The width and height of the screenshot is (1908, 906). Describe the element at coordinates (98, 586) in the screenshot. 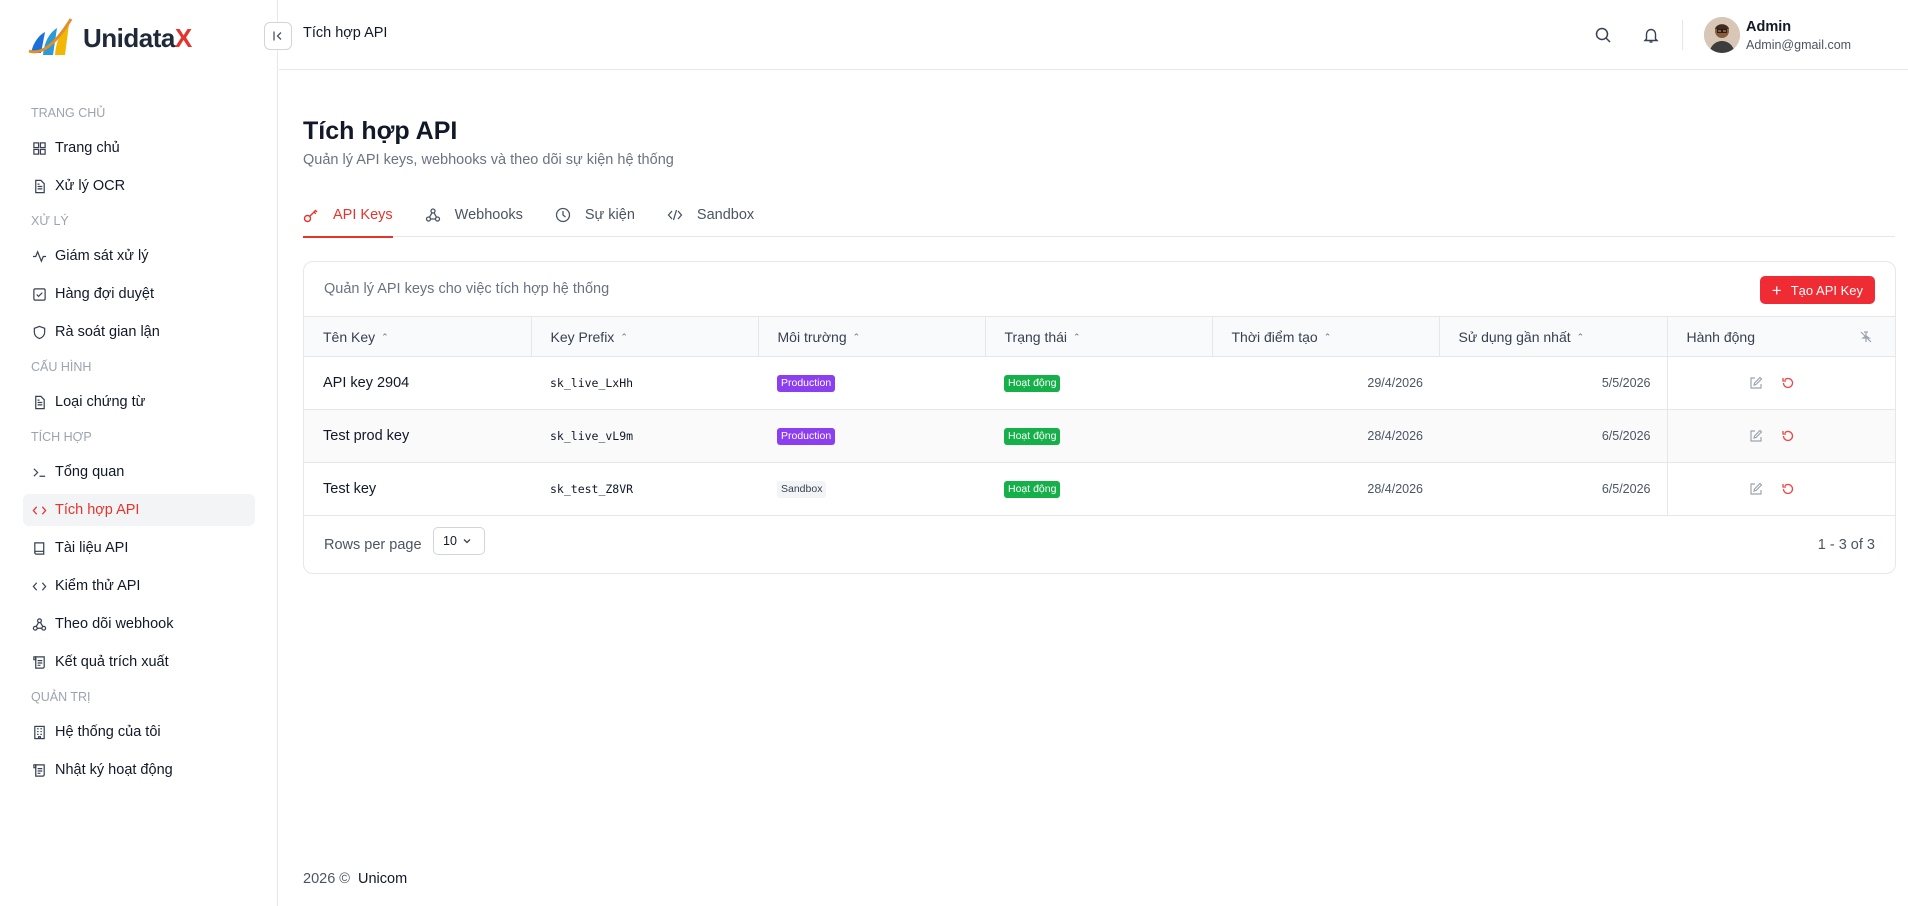

I see `sidebar-item-label: Kiểm thử API` at that location.